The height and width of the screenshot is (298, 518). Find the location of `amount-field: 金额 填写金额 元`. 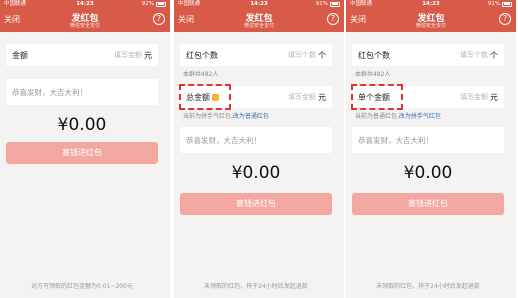

amount-field: 金额 填写金额 元 is located at coordinates (82, 55).